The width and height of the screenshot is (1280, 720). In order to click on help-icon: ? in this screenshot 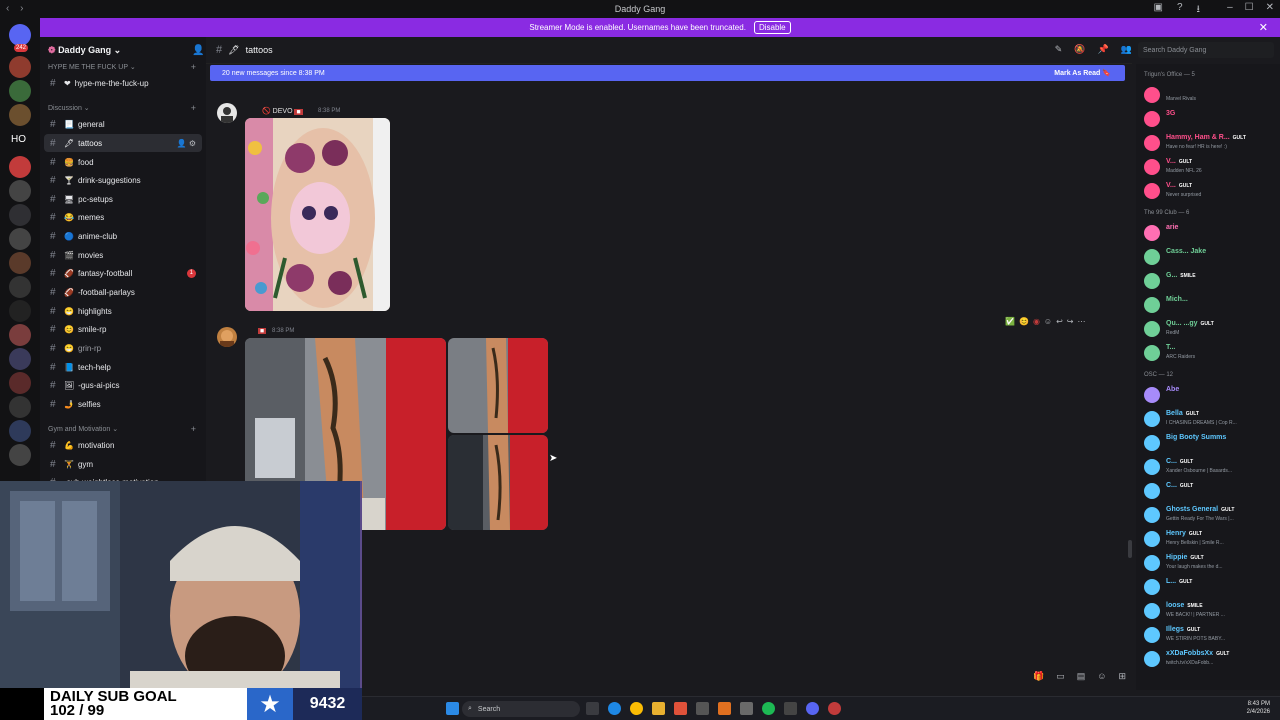, I will do `click(1180, 10)`.